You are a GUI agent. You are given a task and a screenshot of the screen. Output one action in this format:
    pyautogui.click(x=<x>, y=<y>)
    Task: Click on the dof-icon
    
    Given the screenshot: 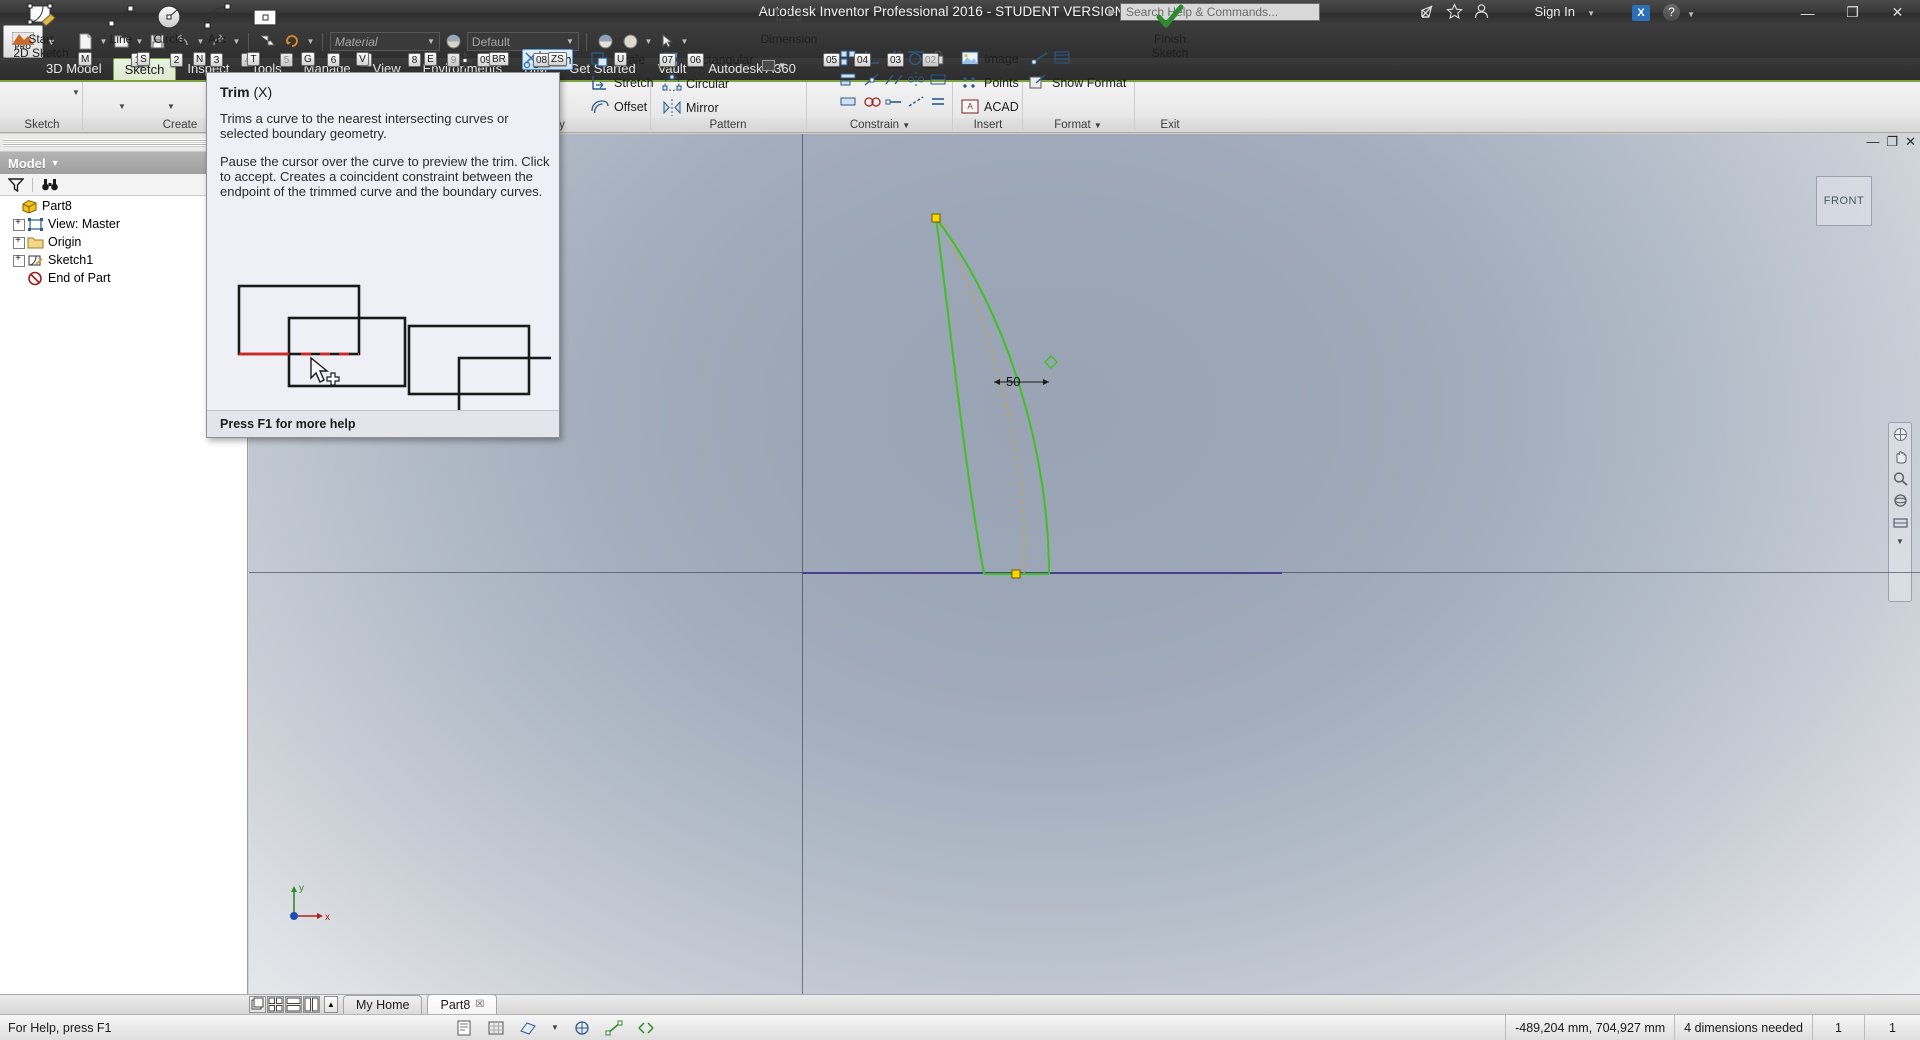 What is the action you would take?
    pyautogui.click(x=582, y=1028)
    